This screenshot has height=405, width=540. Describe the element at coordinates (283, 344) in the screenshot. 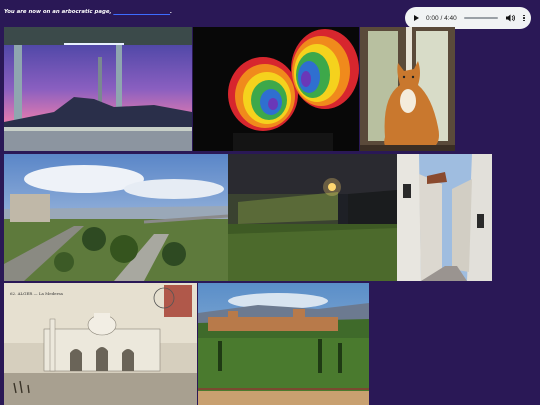

I see `alhambra-panorama-photo` at that location.